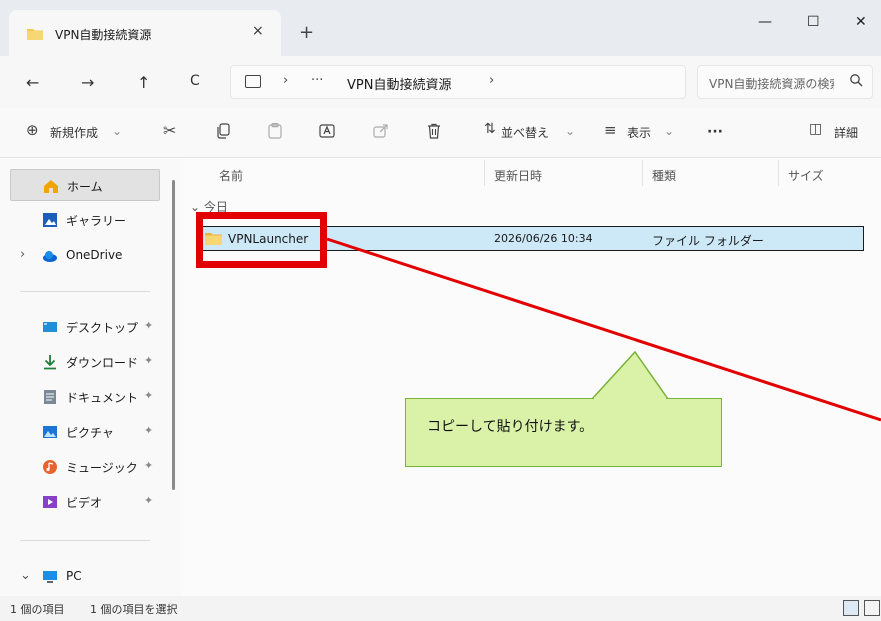 This screenshot has width=881, height=621. I want to click on annotation-callout: コピーして貼り付けます。, so click(563, 432).